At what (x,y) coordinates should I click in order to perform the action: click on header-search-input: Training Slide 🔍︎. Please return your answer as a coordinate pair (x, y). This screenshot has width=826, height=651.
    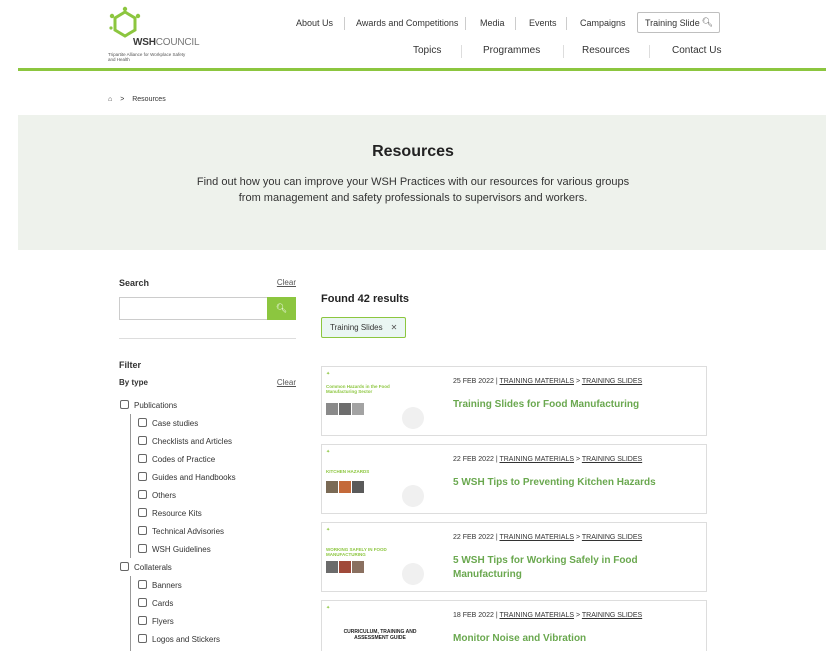
    Looking at the image, I should click on (678, 22).